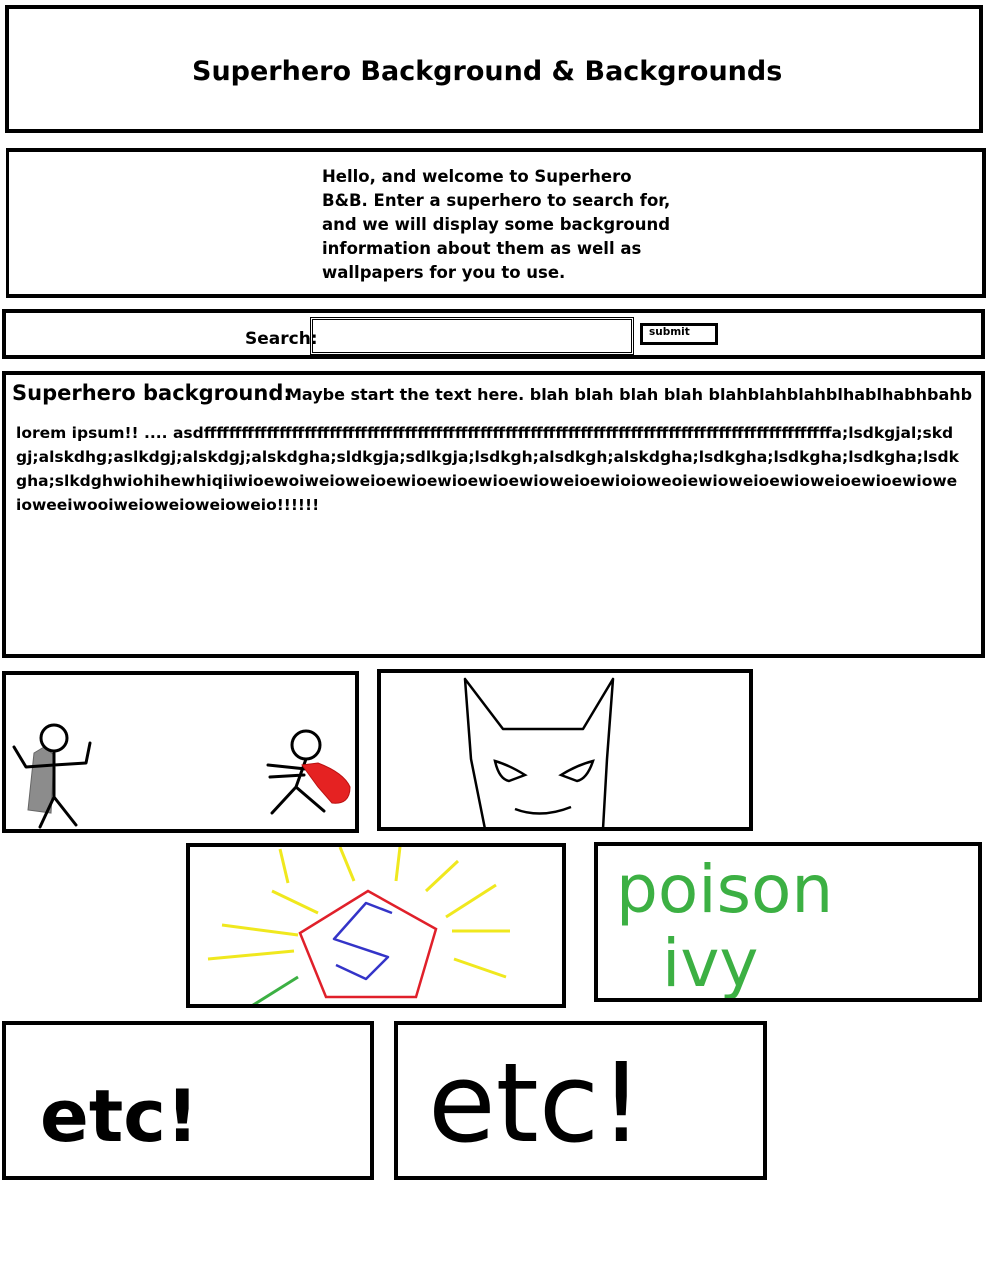  What do you see at coordinates (487, 71) in the screenshot?
I see `page-title: Superhero Background & Backgrounds` at bounding box center [487, 71].